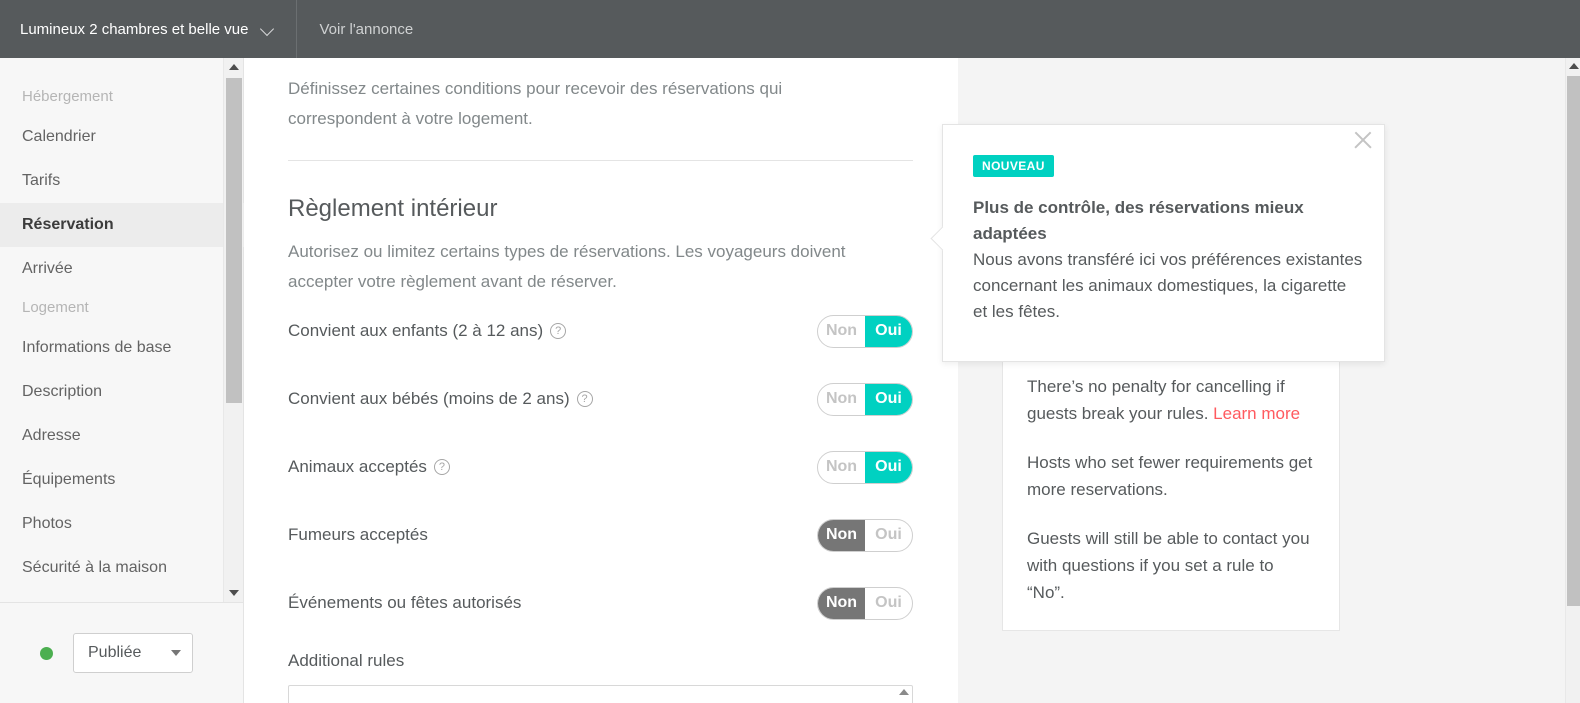 This screenshot has height=703, width=1580. I want to click on house-rule-label-text: Fumeurs acceptés, so click(358, 534).